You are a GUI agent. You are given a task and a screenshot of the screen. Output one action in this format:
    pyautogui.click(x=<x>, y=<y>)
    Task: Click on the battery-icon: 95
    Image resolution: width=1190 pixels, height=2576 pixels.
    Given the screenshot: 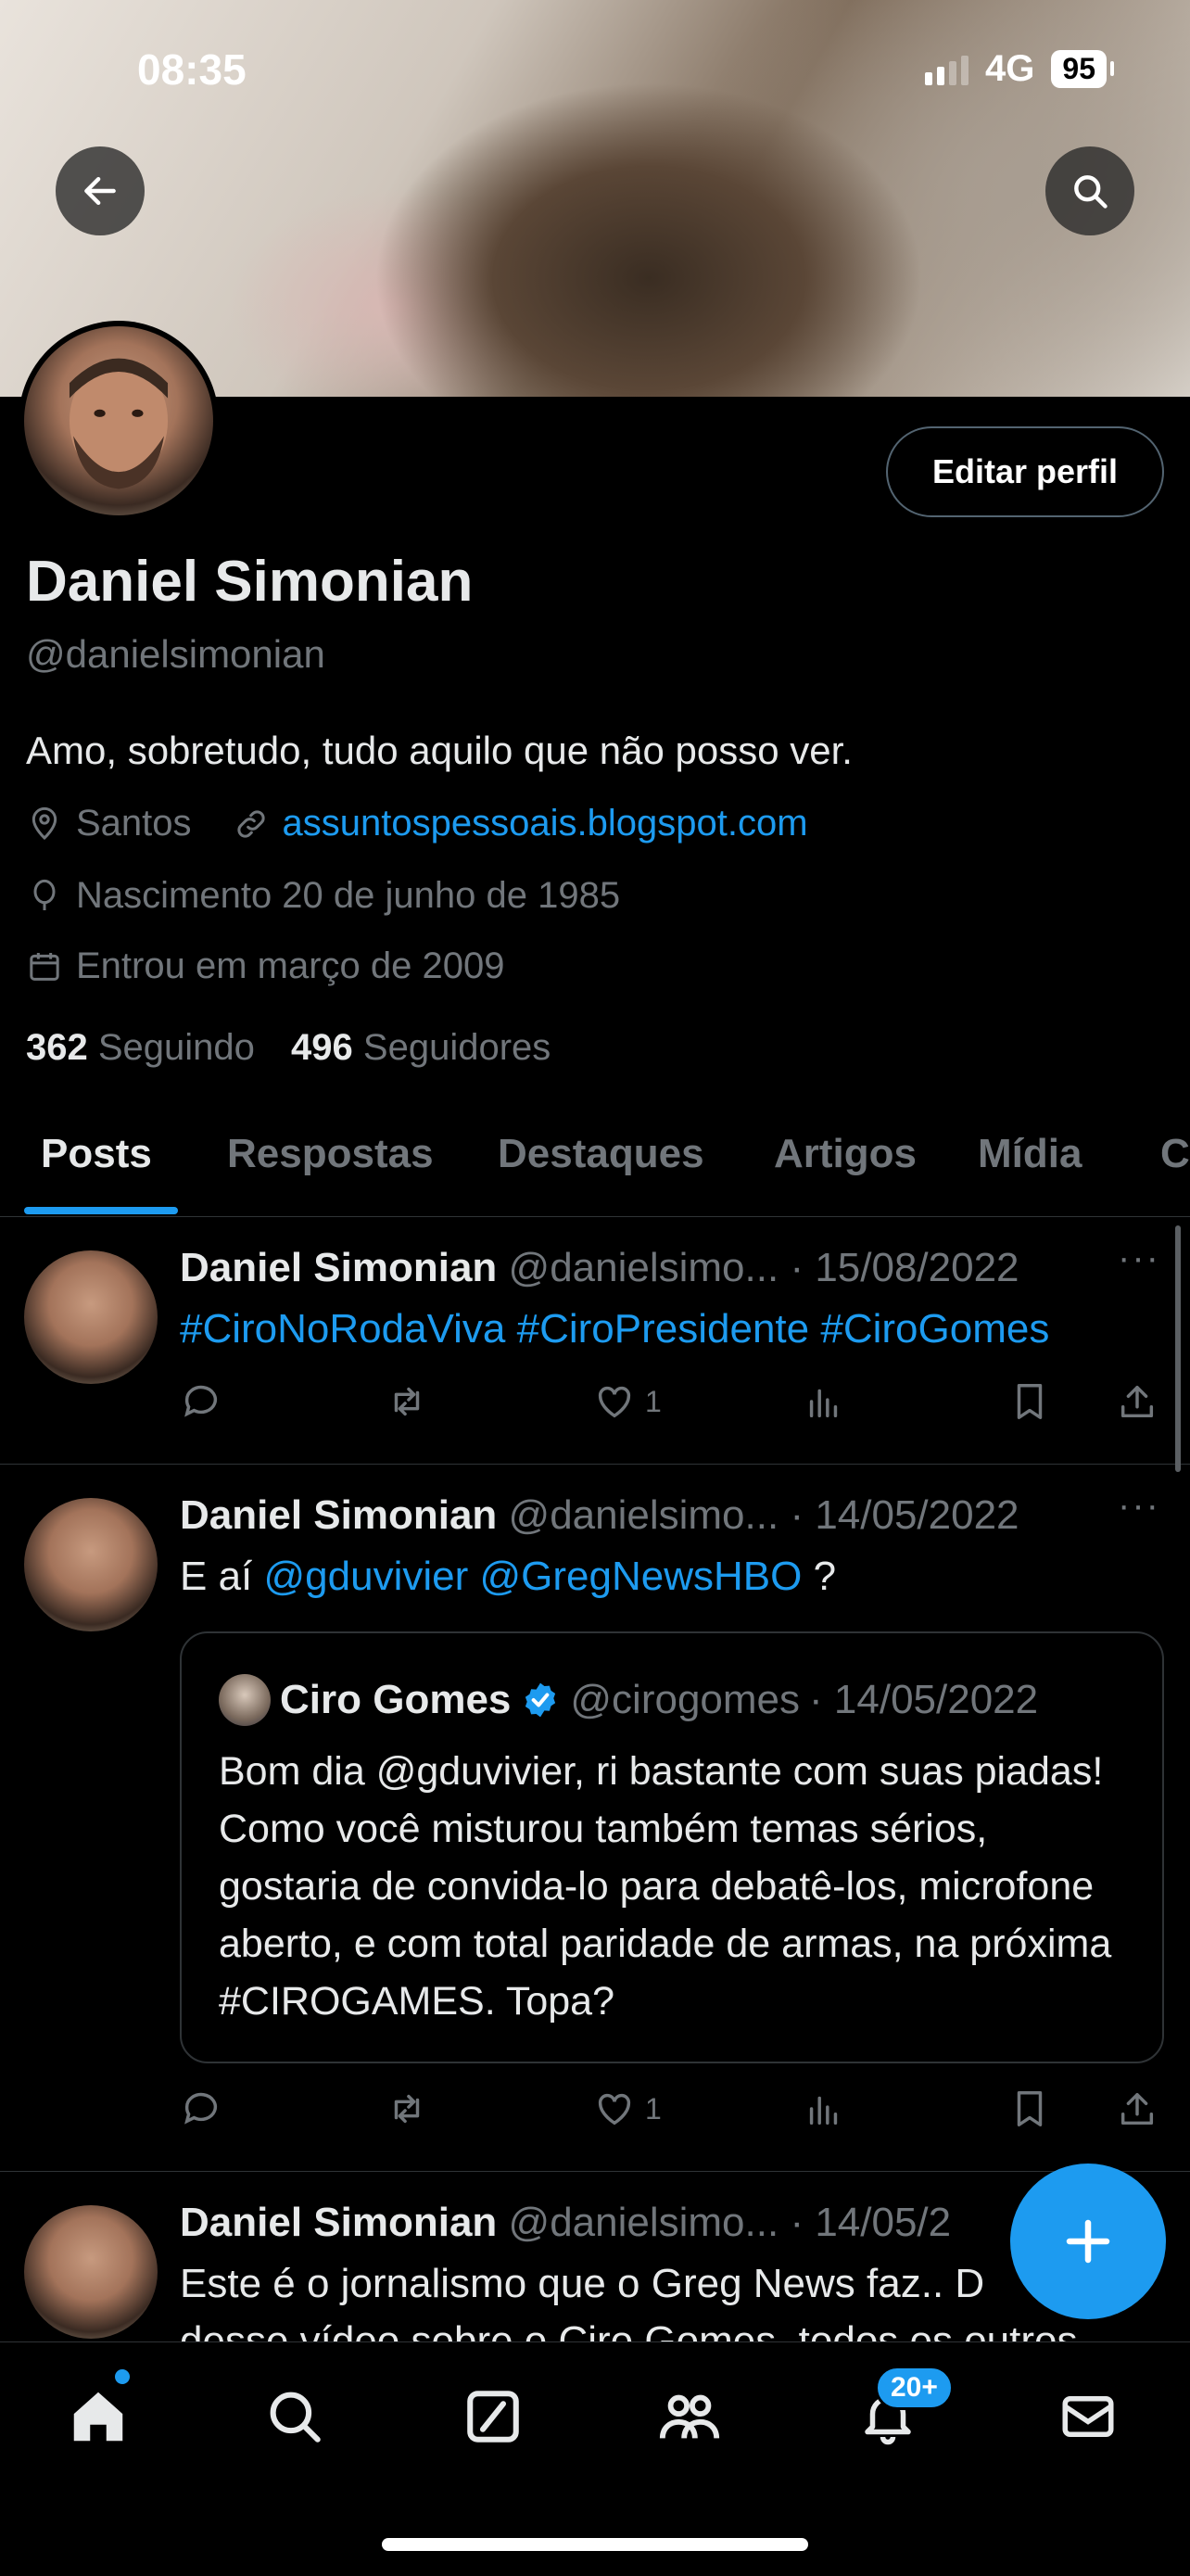 What is the action you would take?
    pyautogui.click(x=1082, y=69)
    